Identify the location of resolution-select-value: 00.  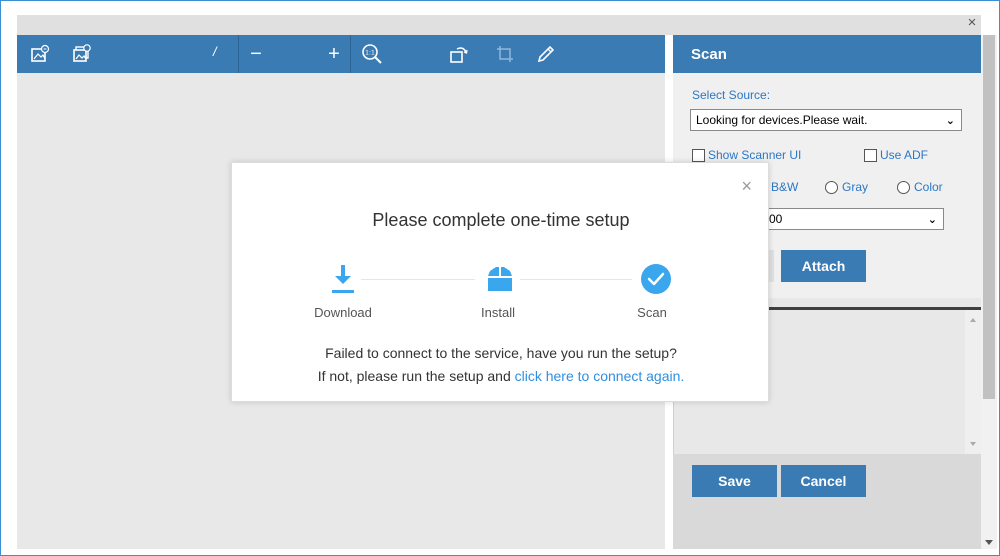
(776, 219).